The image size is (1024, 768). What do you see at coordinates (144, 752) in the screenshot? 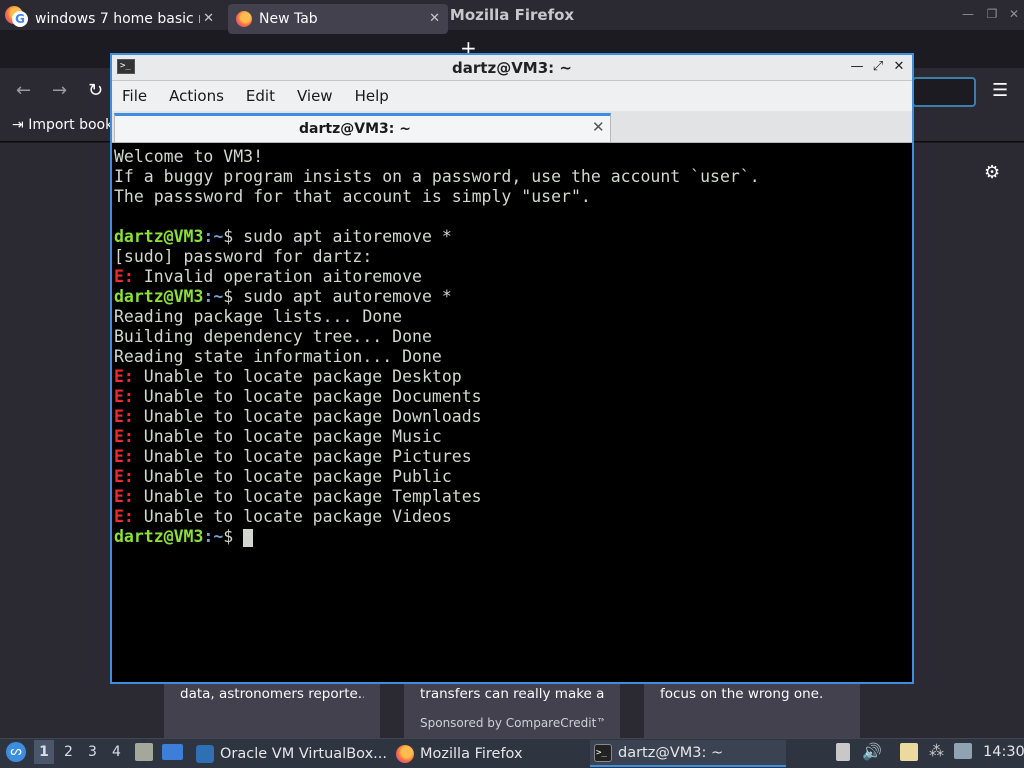
I see `file-manager-icon` at bounding box center [144, 752].